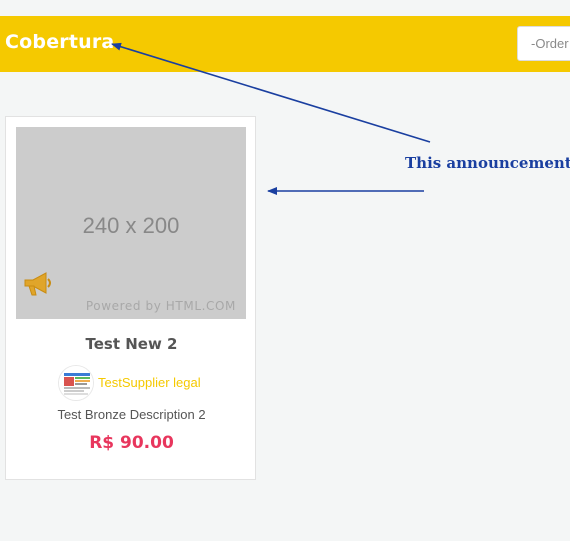 Image resolution: width=570 pixels, height=541 pixels. Describe the element at coordinates (149, 382) in the screenshot. I see `supplier-link: TestSupplier legal` at that location.